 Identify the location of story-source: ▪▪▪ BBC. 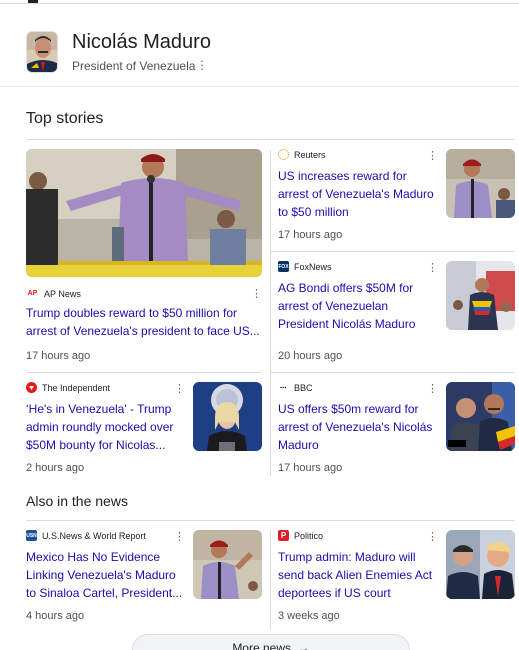
(295, 387).